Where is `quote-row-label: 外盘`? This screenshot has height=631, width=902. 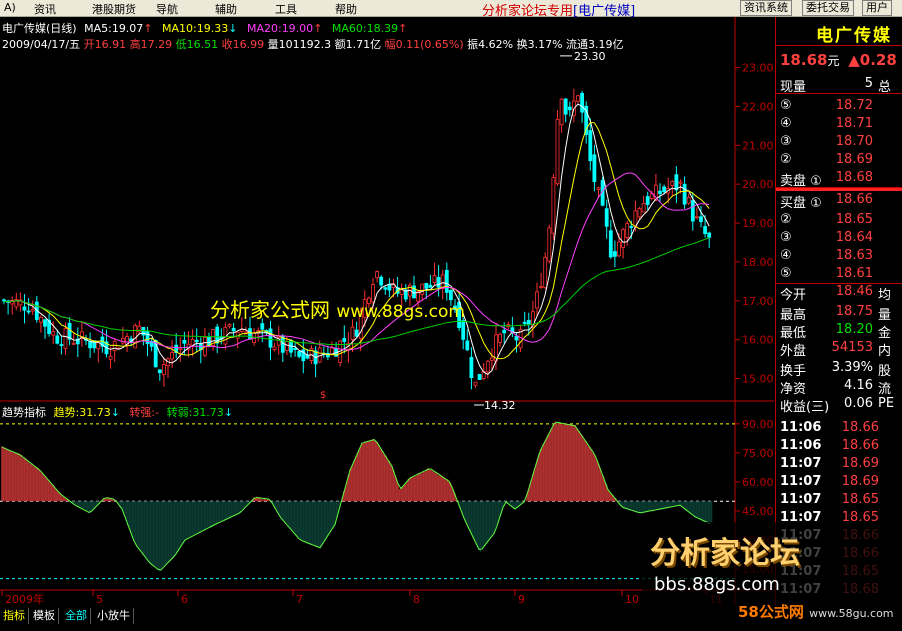
quote-row-label: 外盘 is located at coordinates (793, 351).